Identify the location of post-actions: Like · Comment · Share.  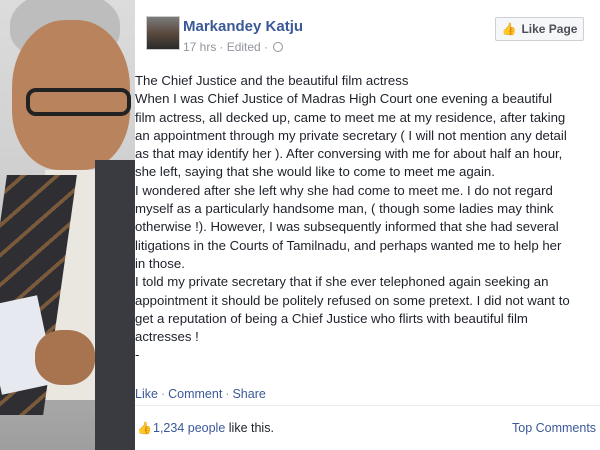
(200, 394).